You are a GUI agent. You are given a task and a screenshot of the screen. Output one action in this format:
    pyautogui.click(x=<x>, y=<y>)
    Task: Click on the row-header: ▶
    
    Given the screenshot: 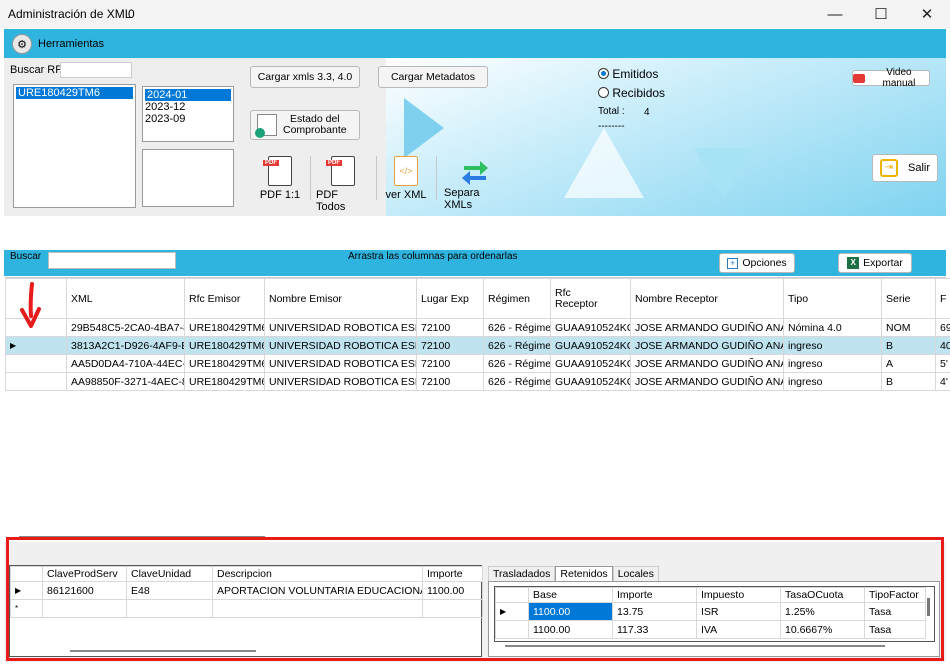 What is the action you would take?
    pyautogui.click(x=36, y=345)
    